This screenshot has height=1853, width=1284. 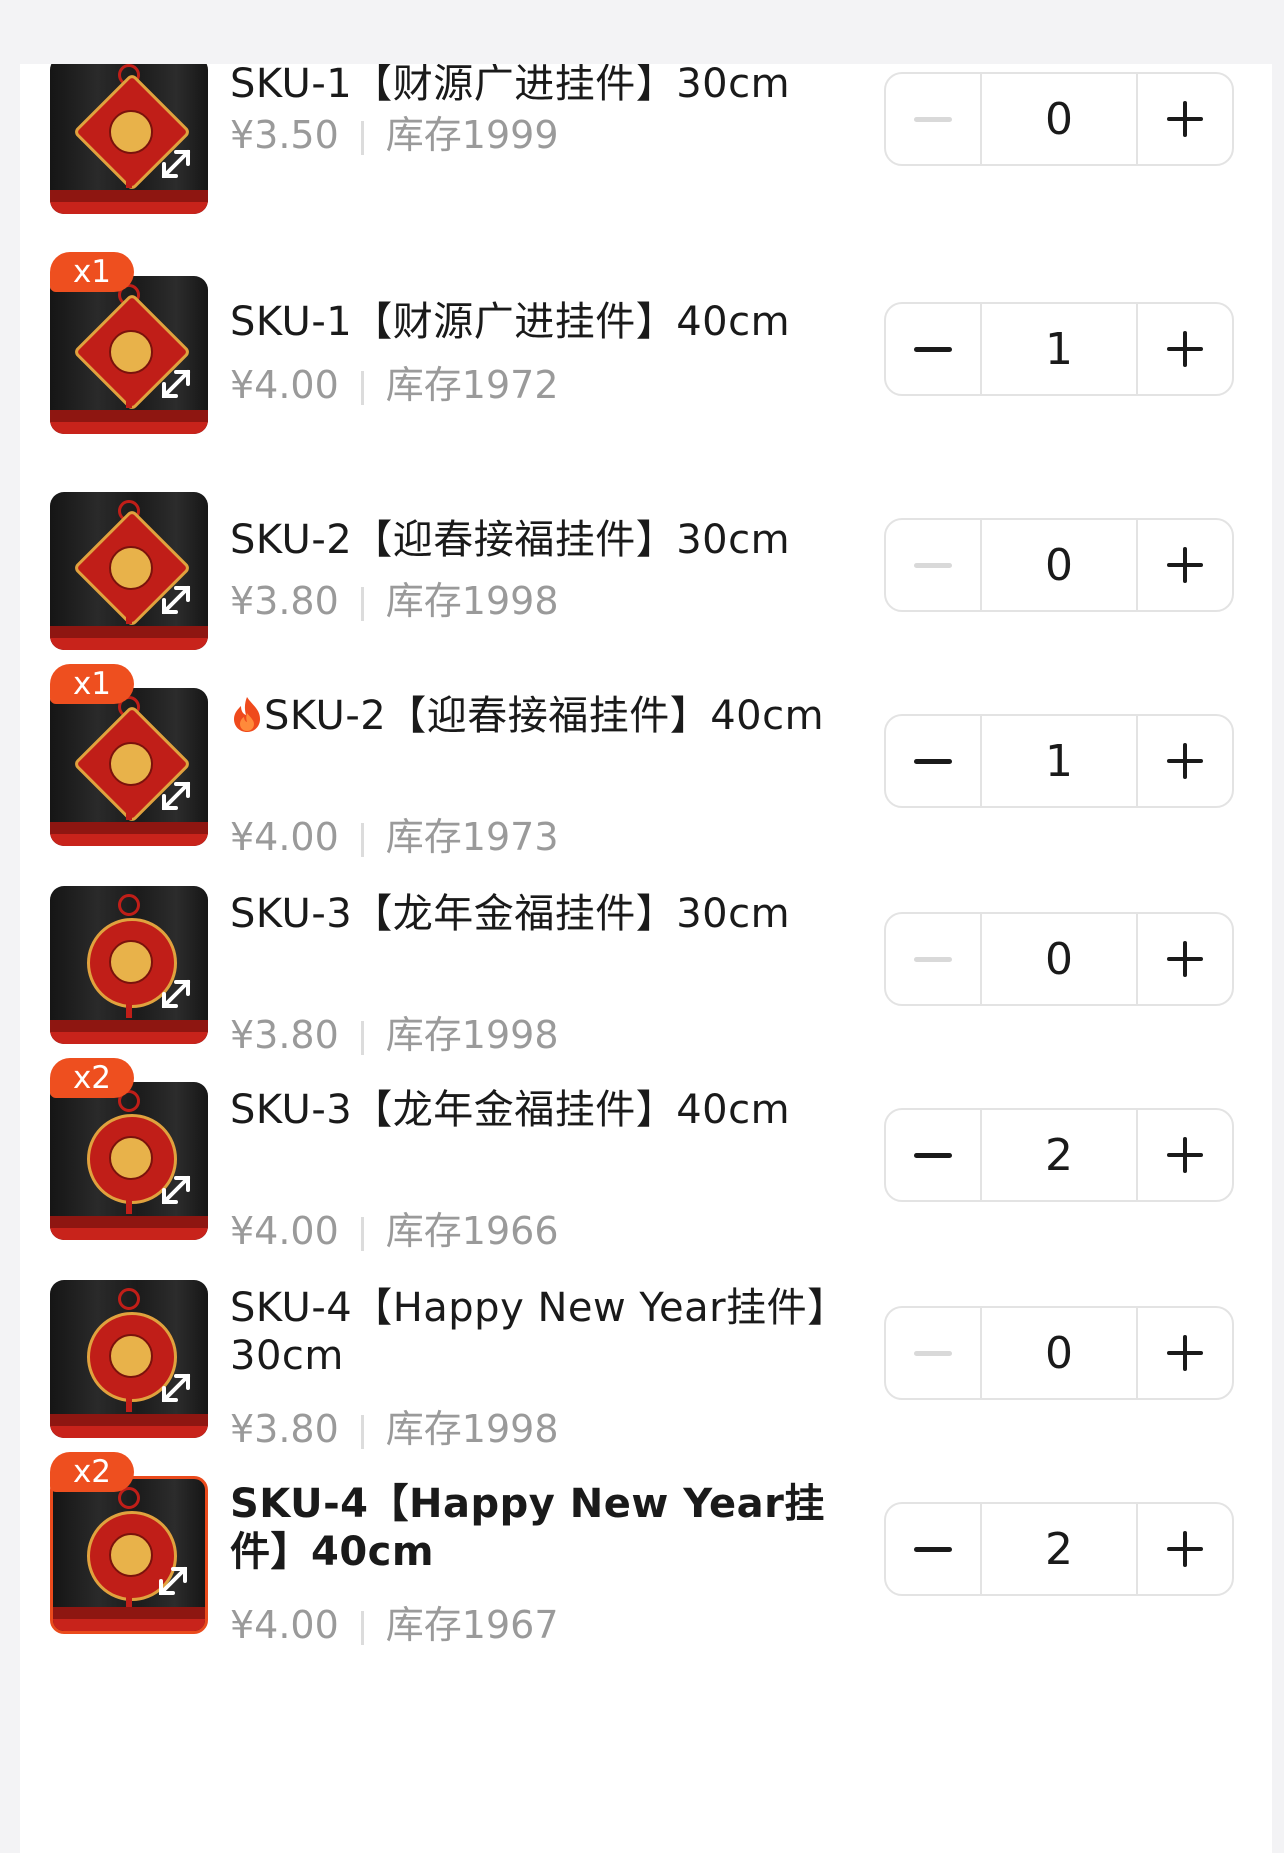 What do you see at coordinates (284, 135) in the screenshot?
I see `sku-price: ¥3.50` at bounding box center [284, 135].